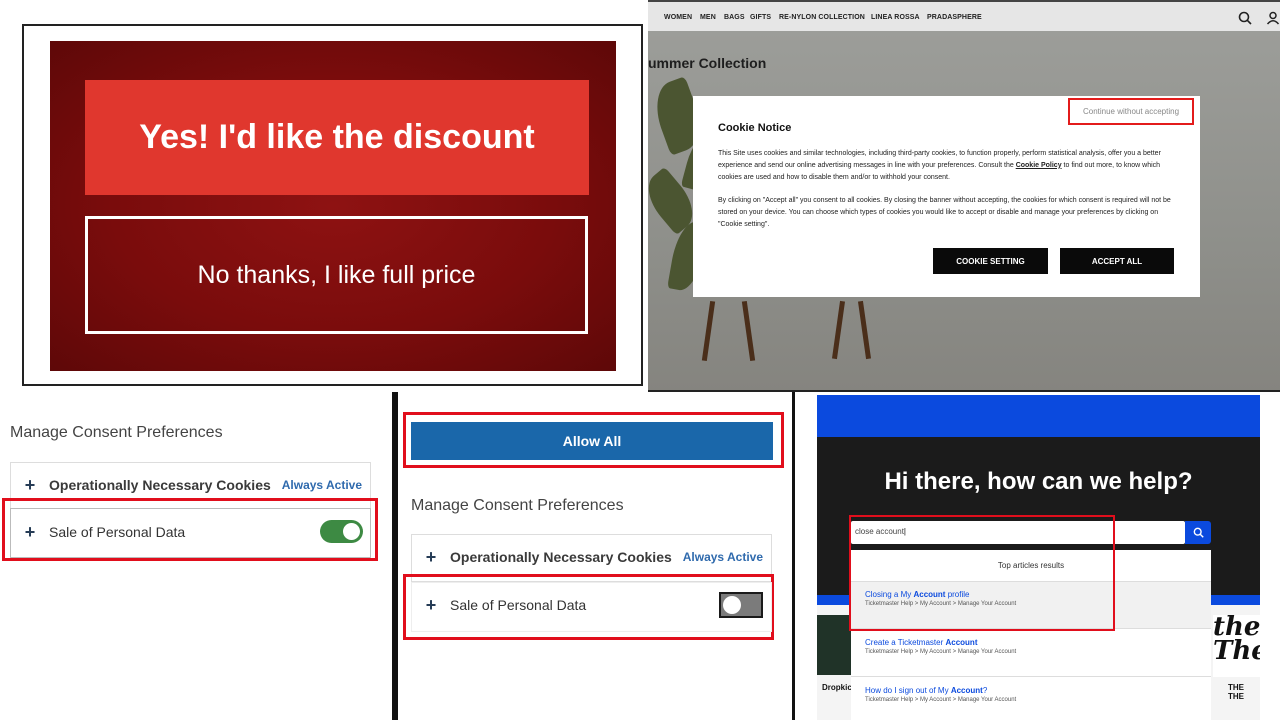 The width and height of the screenshot is (1280, 720). What do you see at coordinates (895, 17) in the screenshot?
I see `nav-linea-rossa: LINEA ROSSA` at bounding box center [895, 17].